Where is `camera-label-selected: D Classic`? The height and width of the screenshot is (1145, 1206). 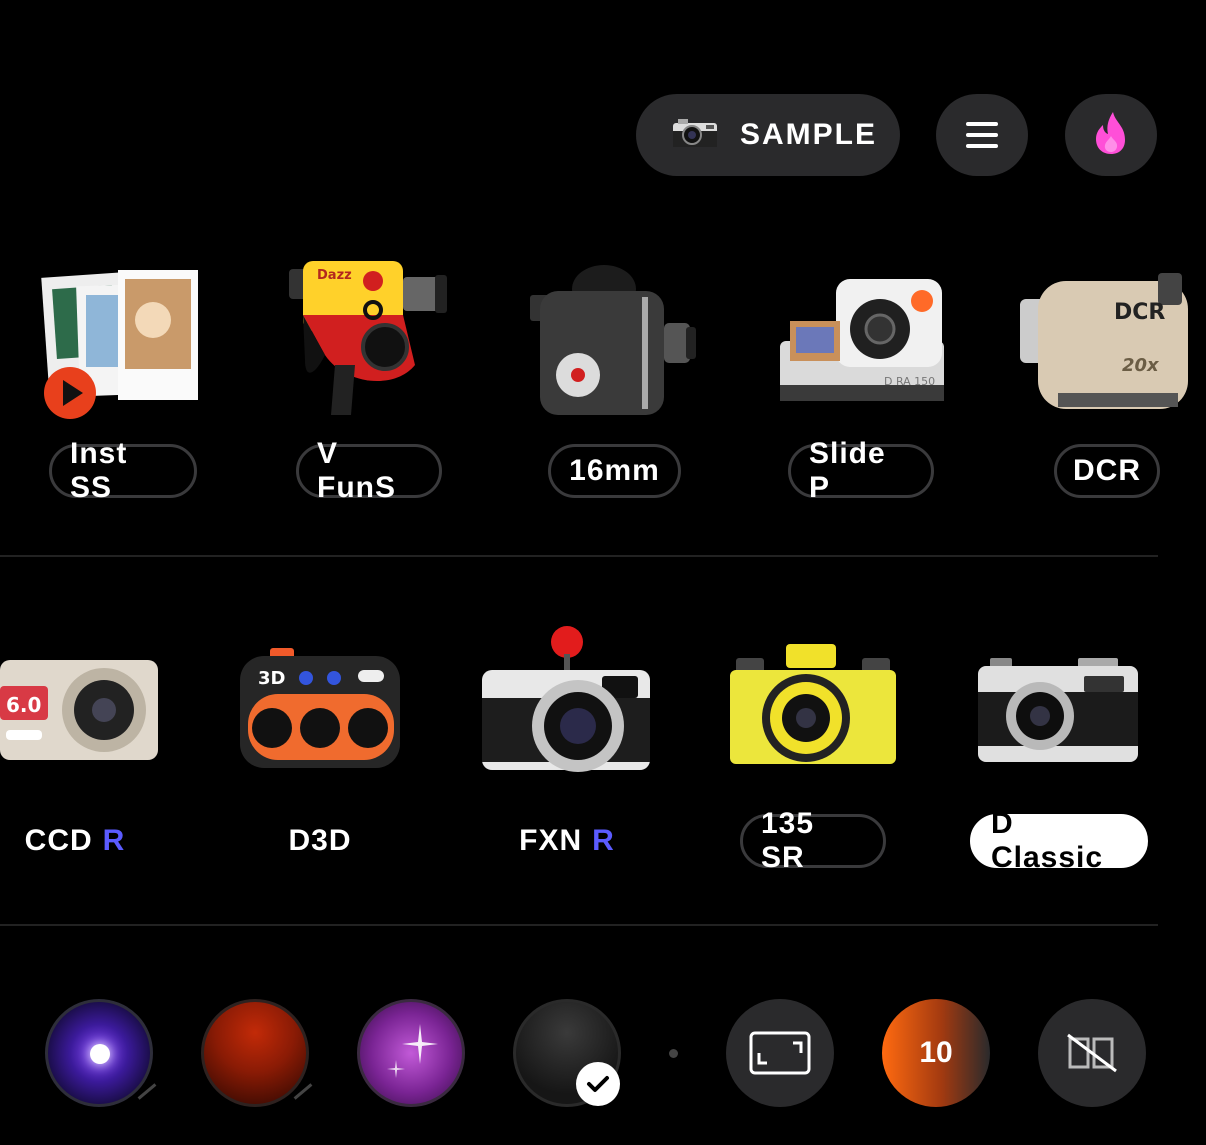
camera-label-selected: D Classic is located at coordinates (1059, 840).